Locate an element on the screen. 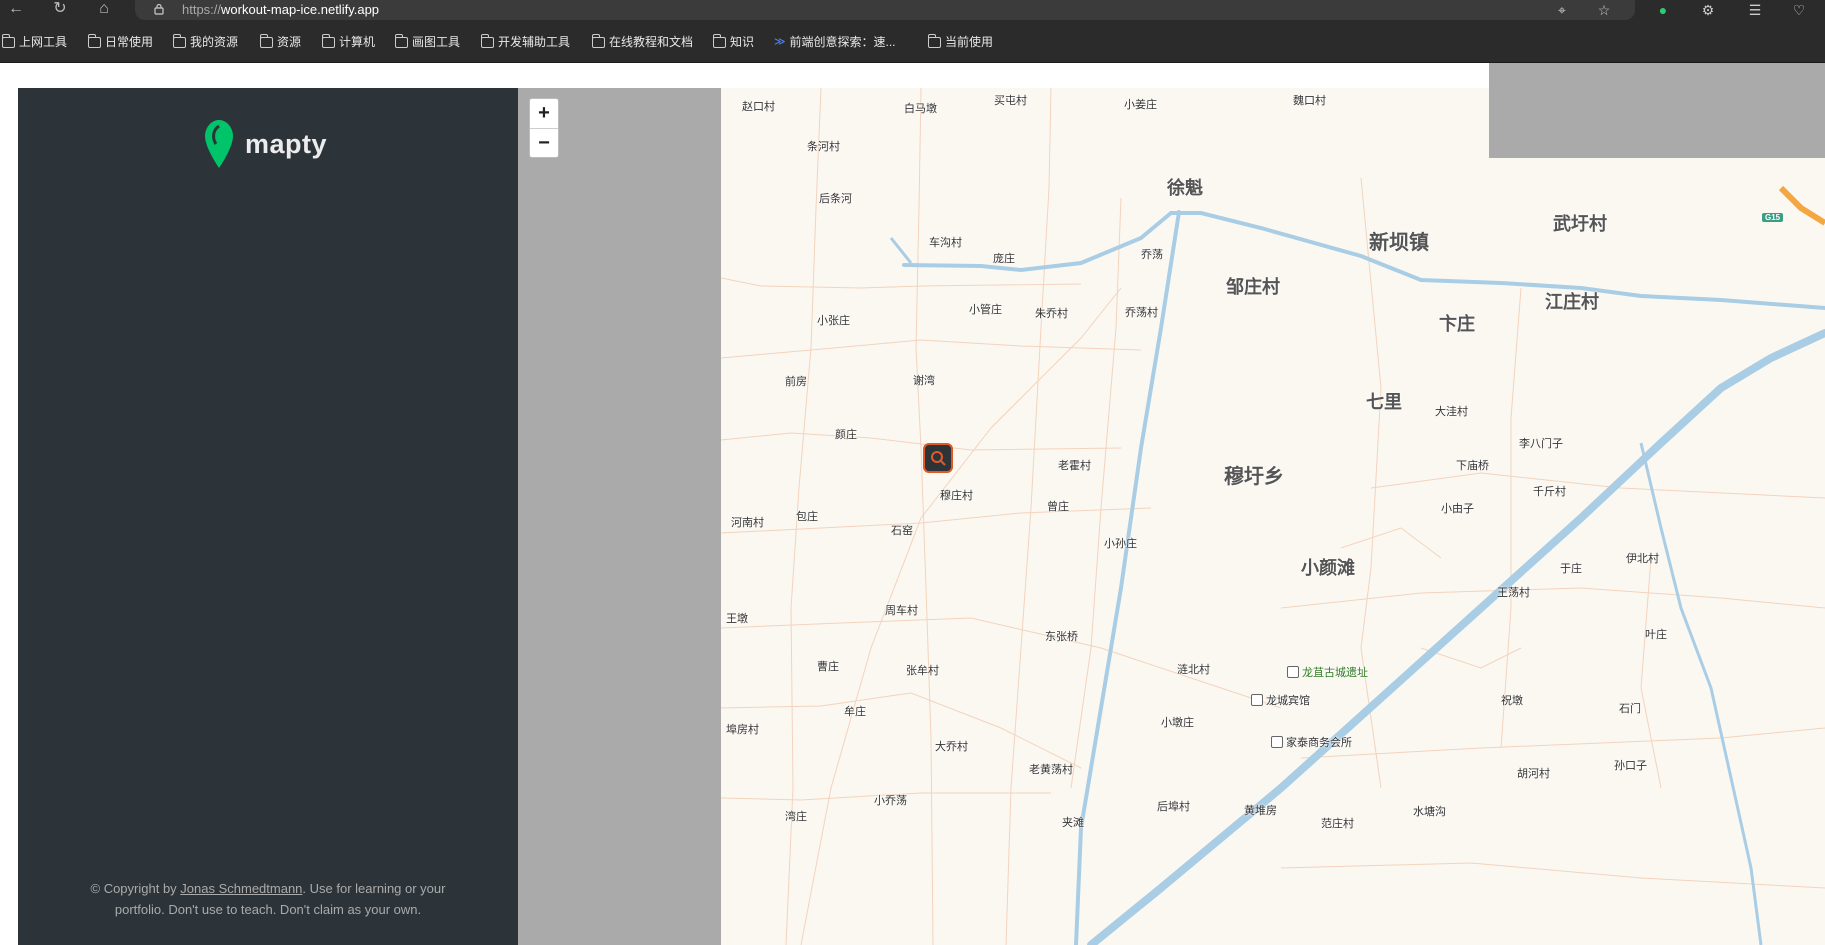  place-label: 小管庄 is located at coordinates (985, 309).